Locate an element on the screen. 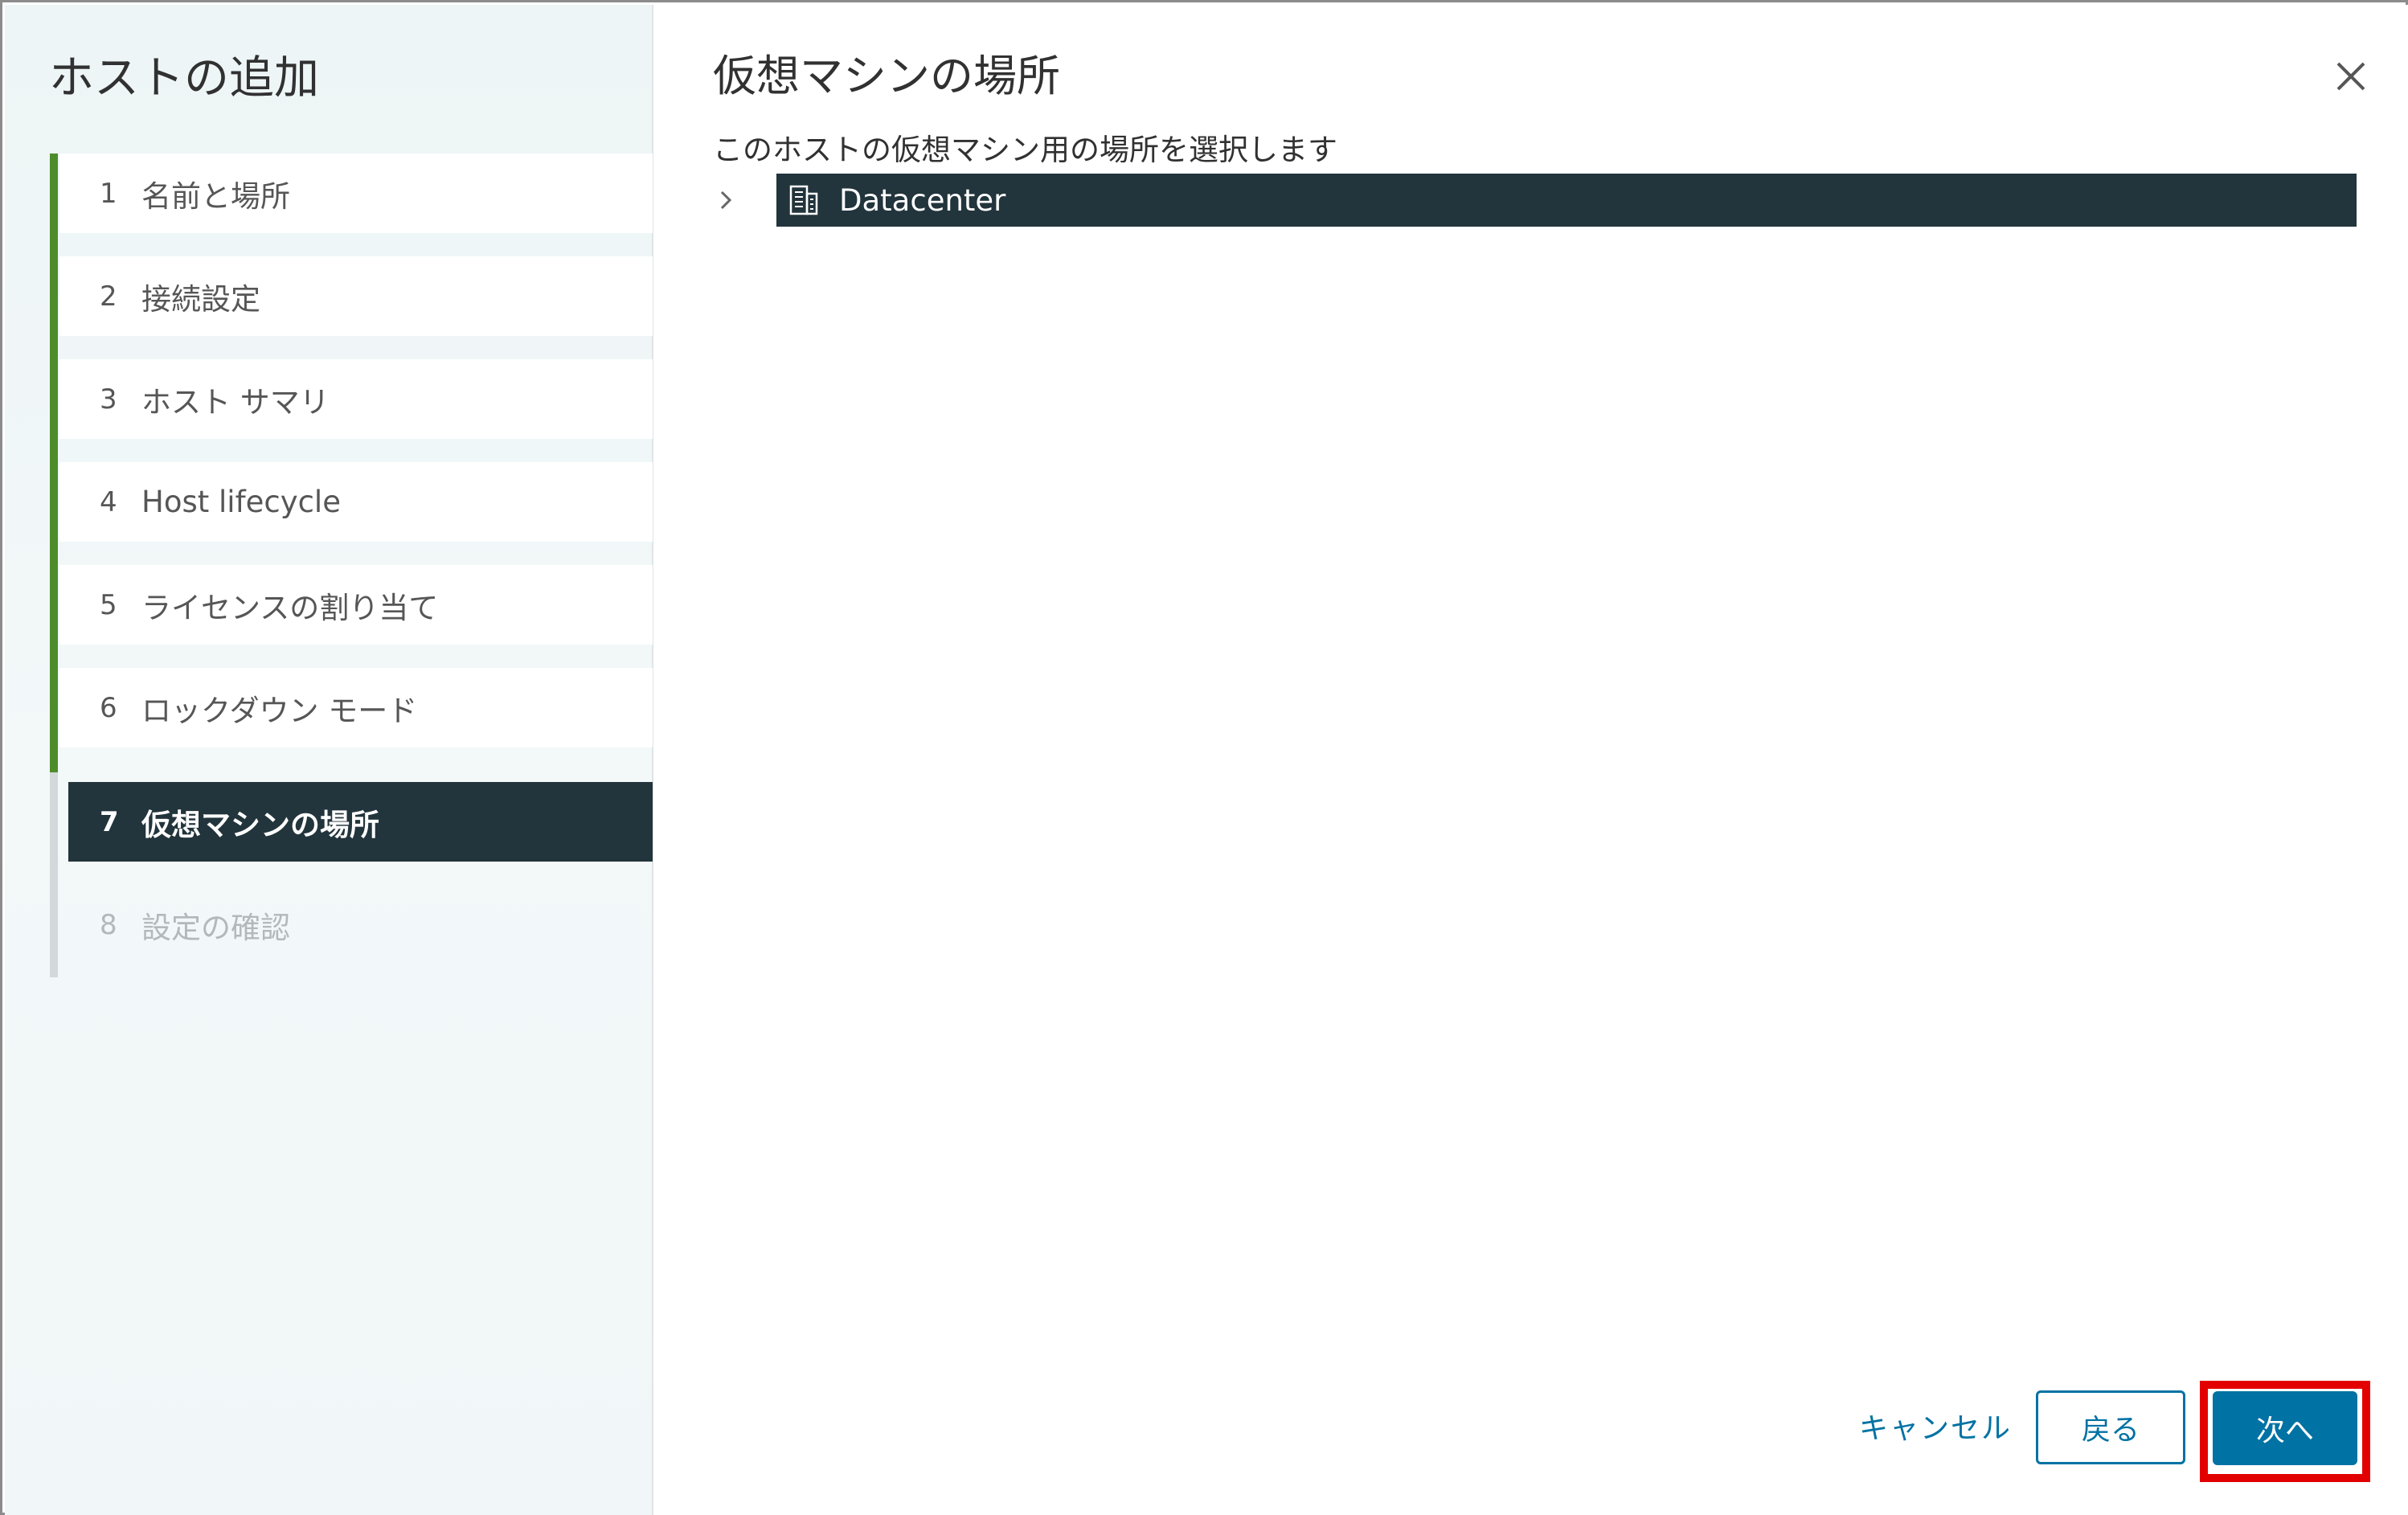 This screenshot has width=2408, height=1515. step-number: 6 is located at coordinates (108, 707).